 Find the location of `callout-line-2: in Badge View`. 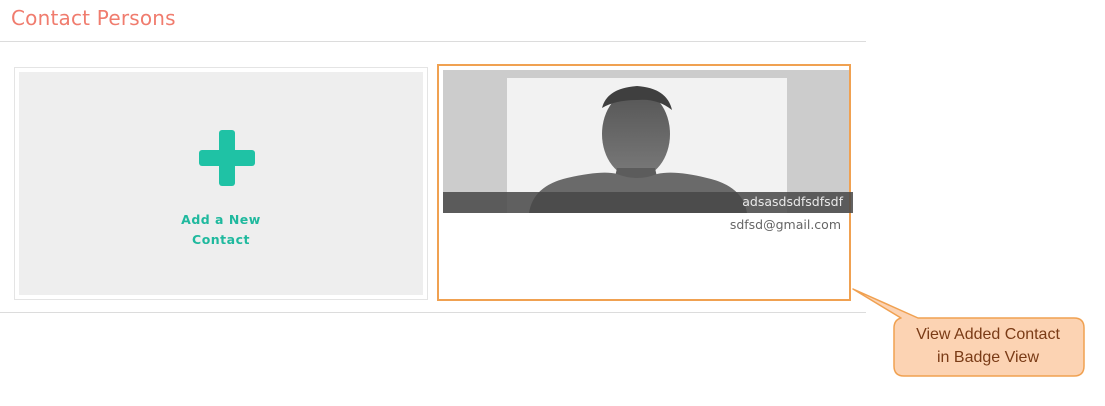

callout-line-2: in Badge View is located at coordinates (988, 357).